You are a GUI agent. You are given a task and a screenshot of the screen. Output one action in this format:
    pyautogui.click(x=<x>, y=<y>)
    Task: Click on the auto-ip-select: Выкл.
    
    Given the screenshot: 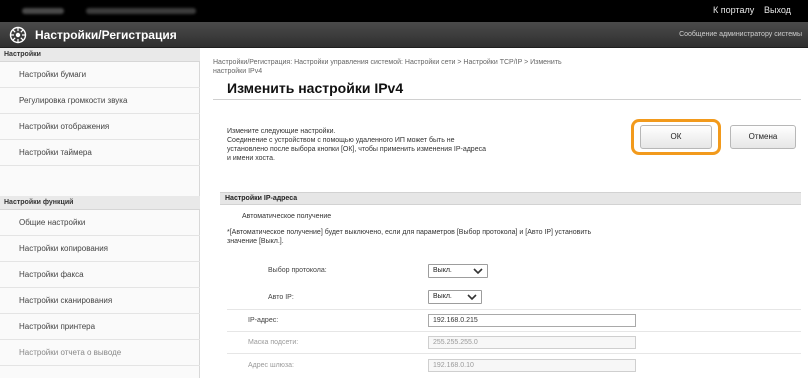 What is the action you would take?
    pyautogui.click(x=455, y=297)
    